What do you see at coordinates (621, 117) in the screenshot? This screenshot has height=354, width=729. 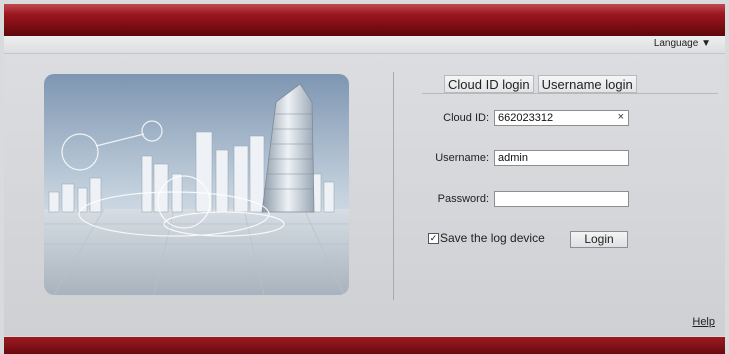 I see `close-icon: ×` at bounding box center [621, 117].